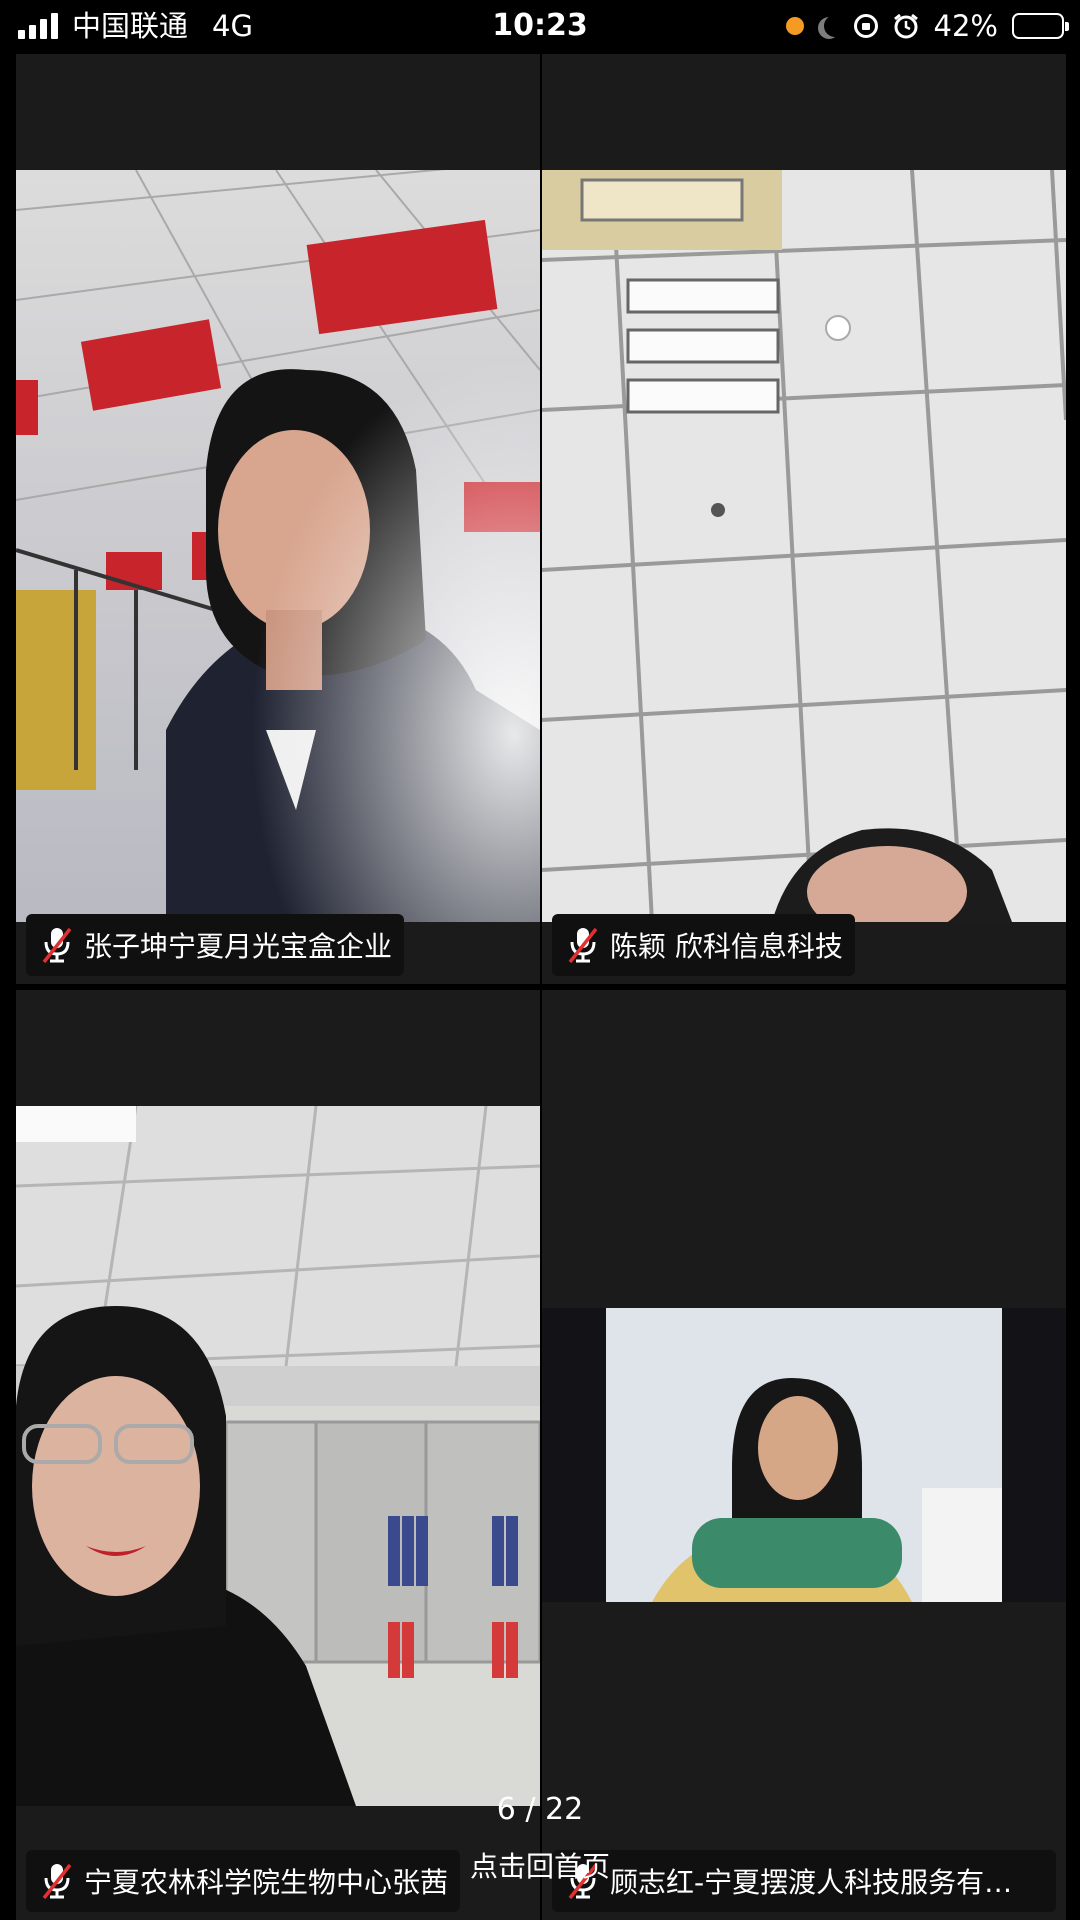 This screenshot has height=1920, width=1080. What do you see at coordinates (905, 26) in the screenshot?
I see `alarm-icon` at bounding box center [905, 26].